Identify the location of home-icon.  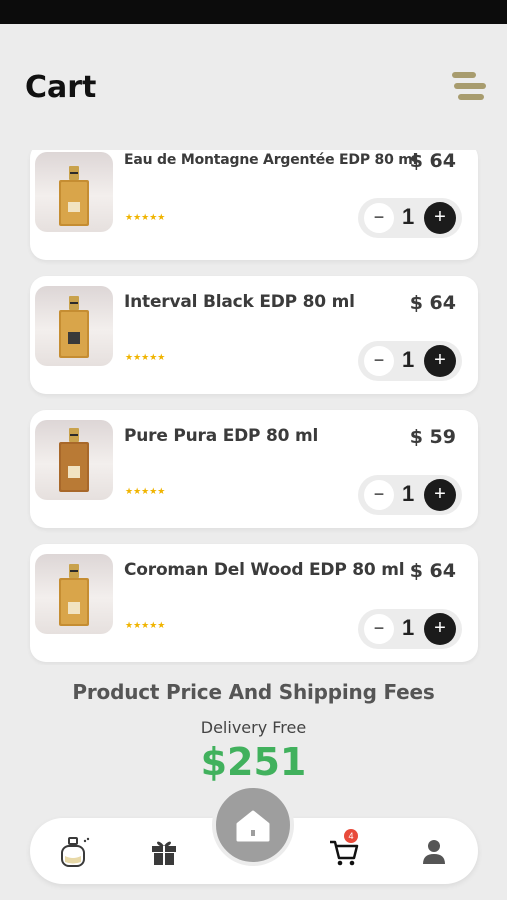
(253, 826).